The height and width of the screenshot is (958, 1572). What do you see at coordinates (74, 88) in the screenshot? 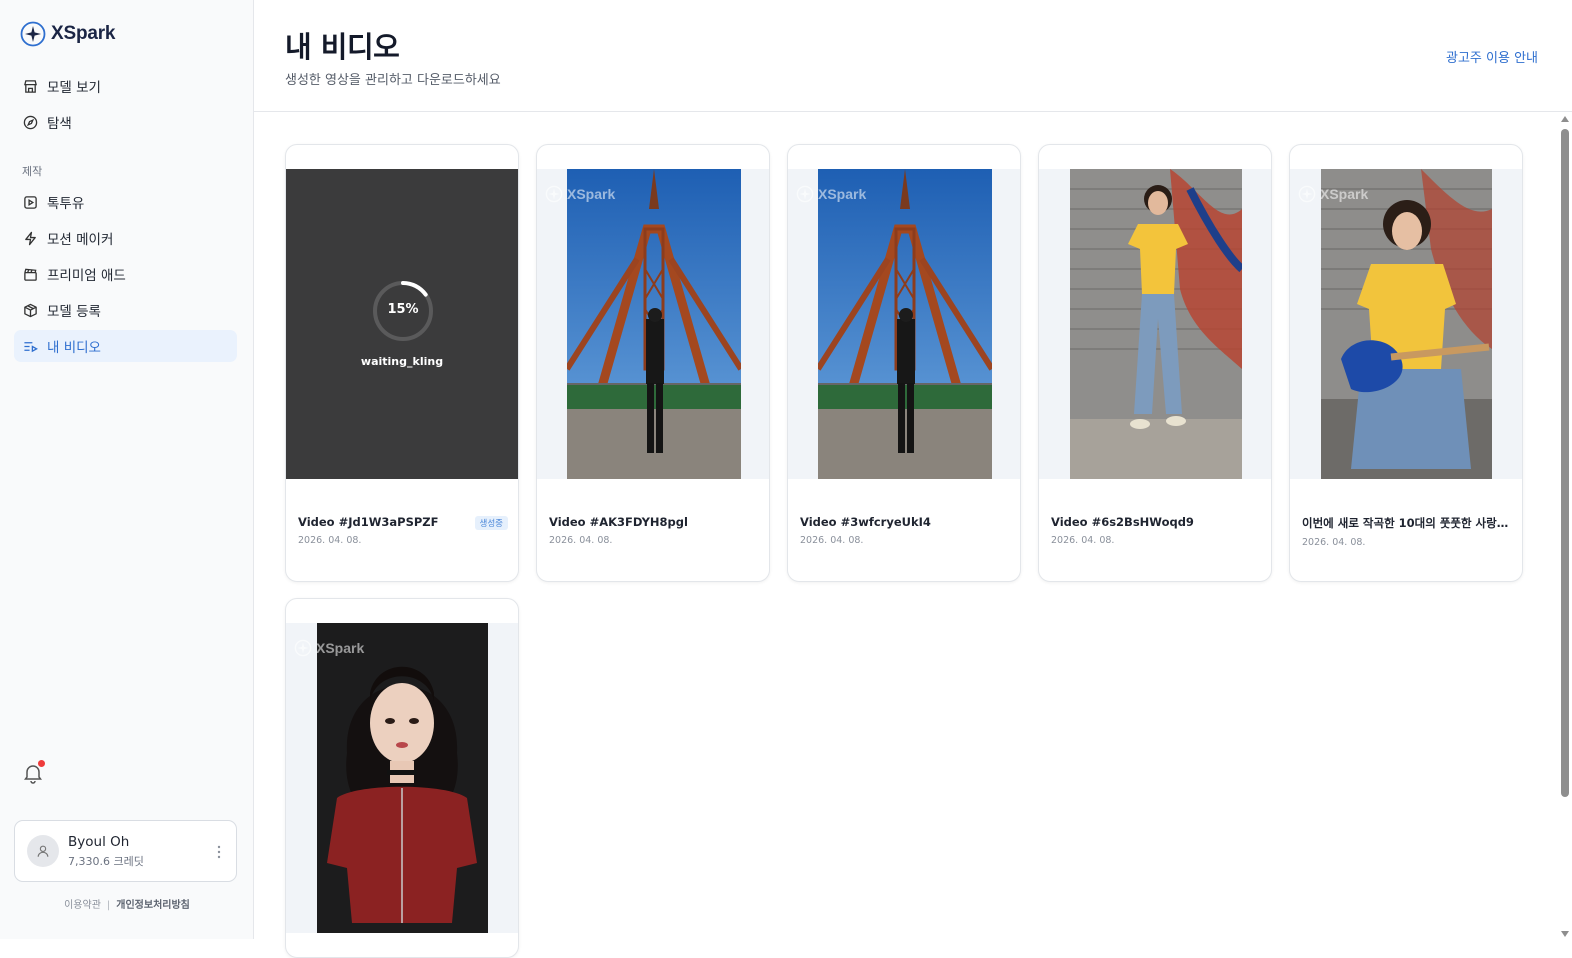
I see `sidebar-item-label: 모델 보기` at bounding box center [74, 88].